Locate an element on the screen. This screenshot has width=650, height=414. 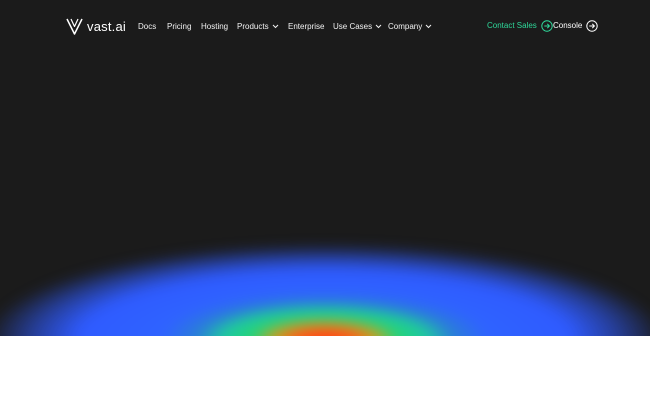
nav-pricing: Pricing is located at coordinates (179, 26).